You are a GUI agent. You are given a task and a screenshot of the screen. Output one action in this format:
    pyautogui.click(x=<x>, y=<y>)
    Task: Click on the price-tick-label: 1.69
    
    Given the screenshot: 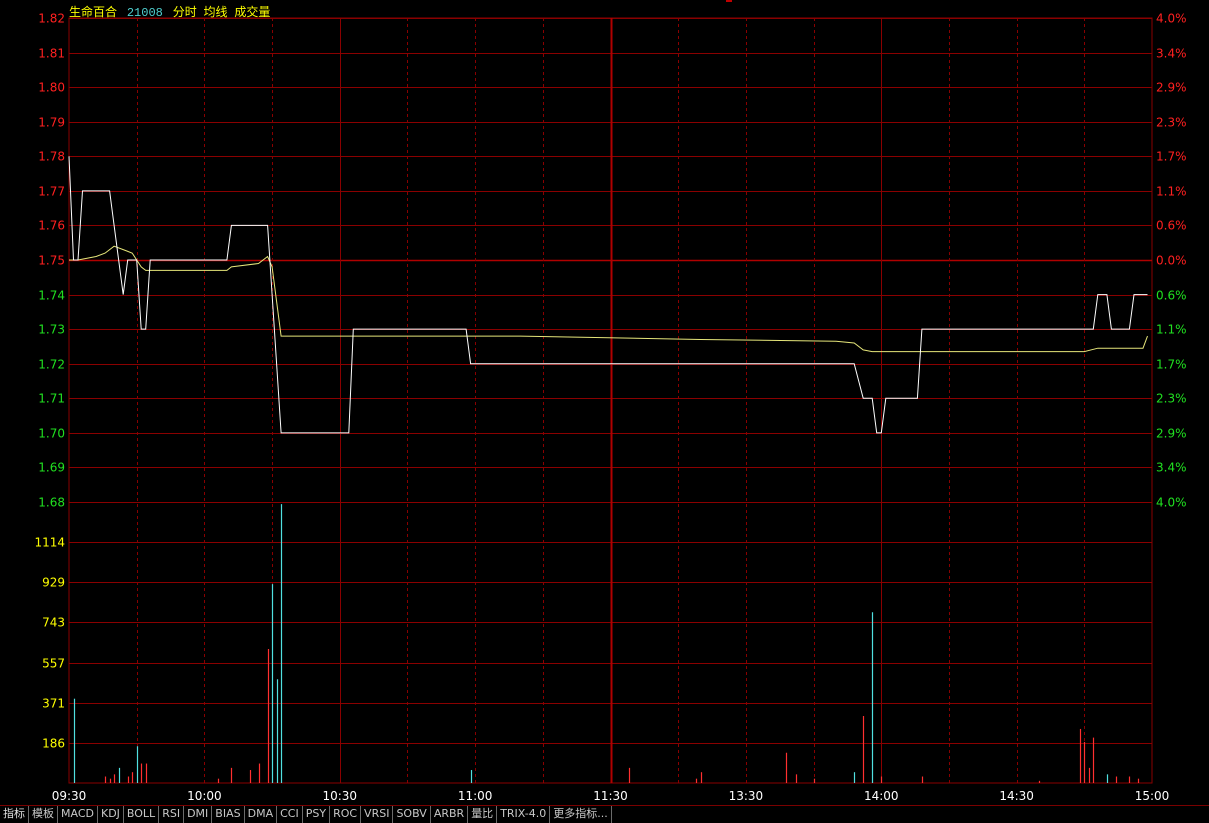 What is the action you would take?
    pyautogui.click(x=51, y=468)
    